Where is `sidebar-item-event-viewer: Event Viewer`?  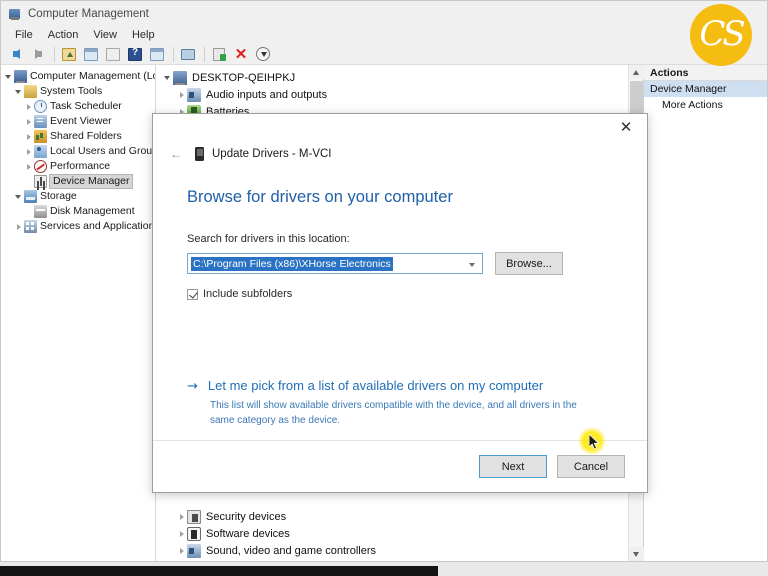
sidebar-item-event-viewer: Event Viewer is located at coordinates (78, 121).